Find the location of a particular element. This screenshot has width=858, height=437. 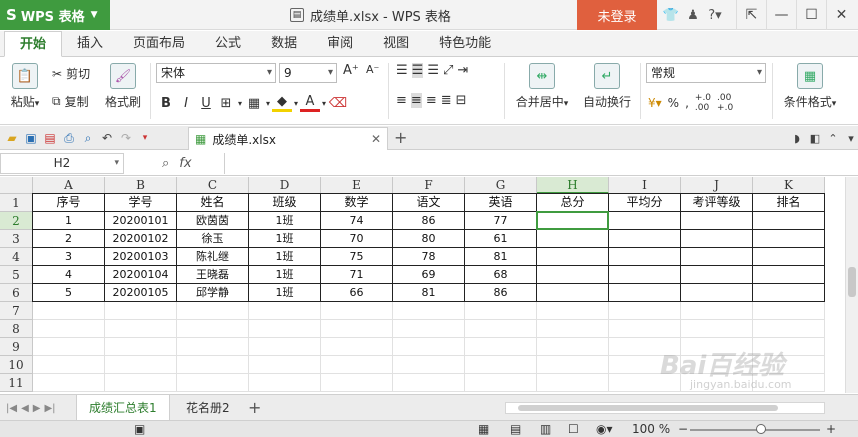

header-cell: 学号 is located at coordinates (141, 203).